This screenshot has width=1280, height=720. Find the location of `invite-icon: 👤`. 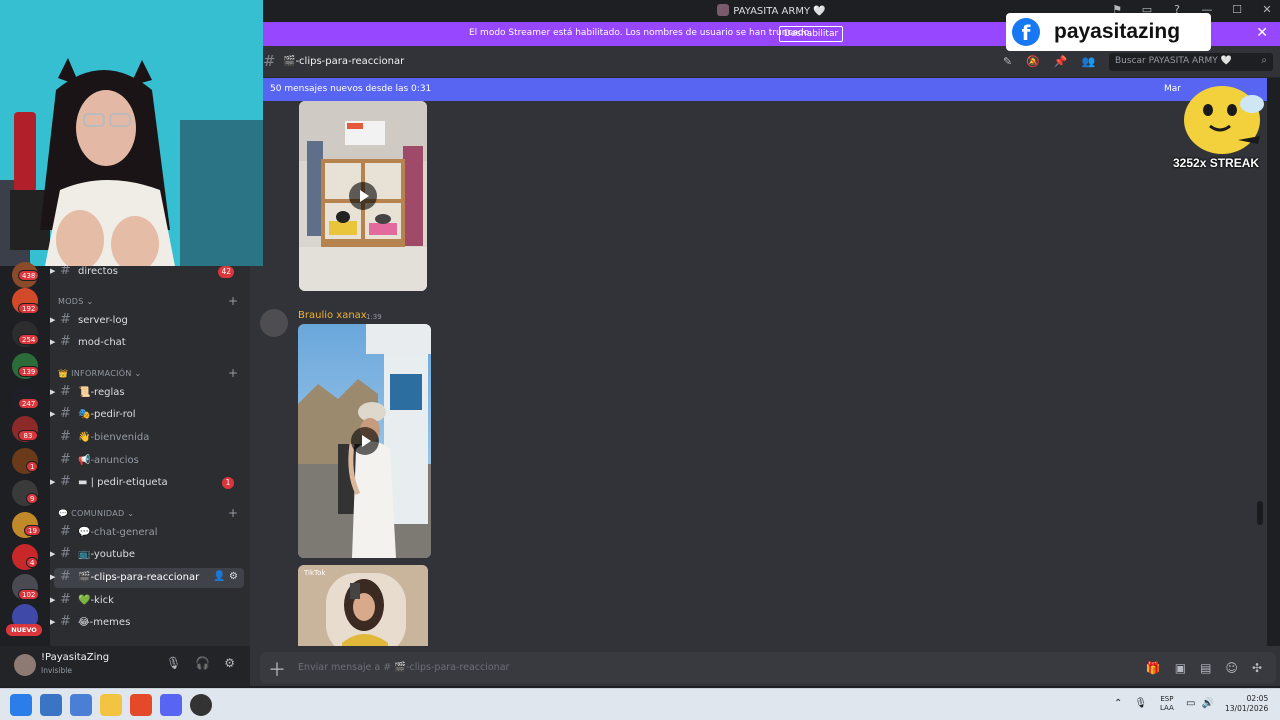

invite-icon: 👤 is located at coordinates (219, 576).